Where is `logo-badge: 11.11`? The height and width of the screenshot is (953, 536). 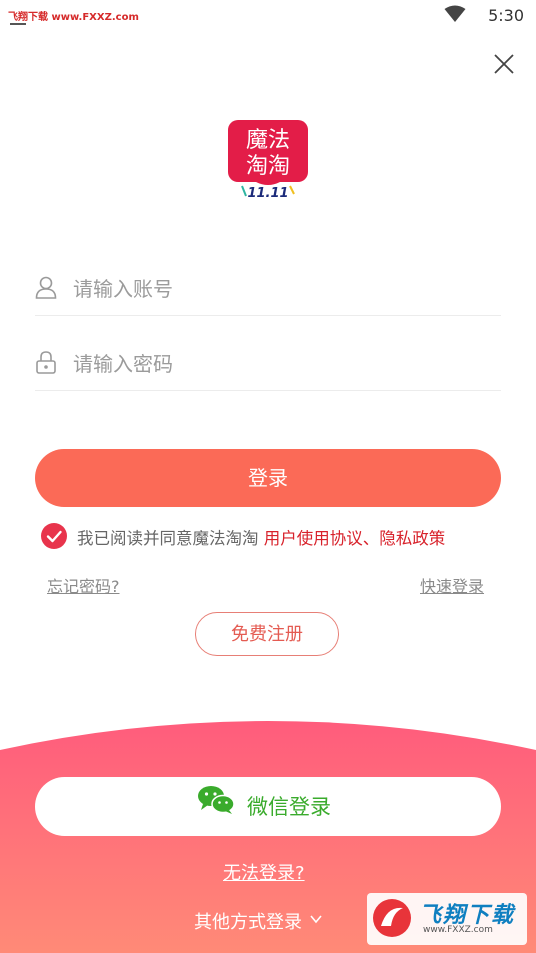 logo-badge: 11.11 is located at coordinates (267, 192).